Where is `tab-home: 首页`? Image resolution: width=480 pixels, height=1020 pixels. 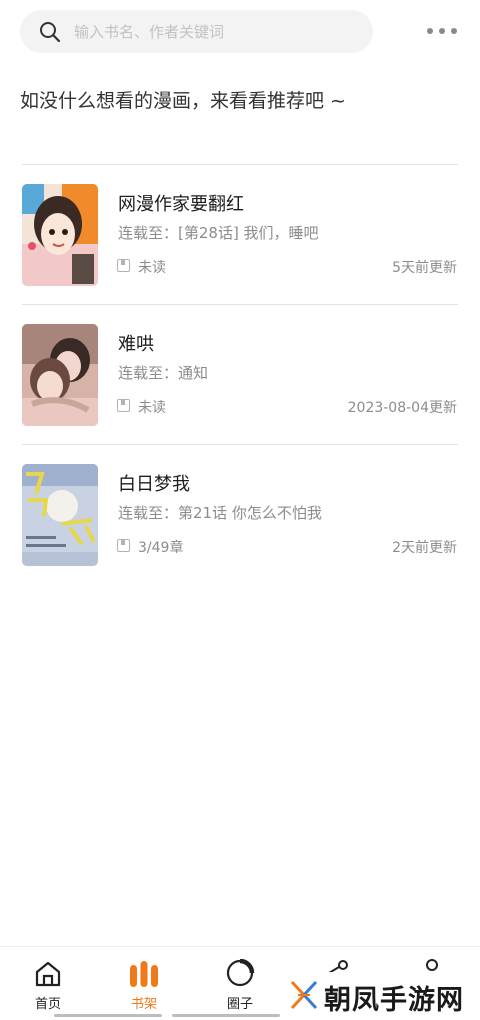 tab-home: 首页 is located at coordinates (48, 985).